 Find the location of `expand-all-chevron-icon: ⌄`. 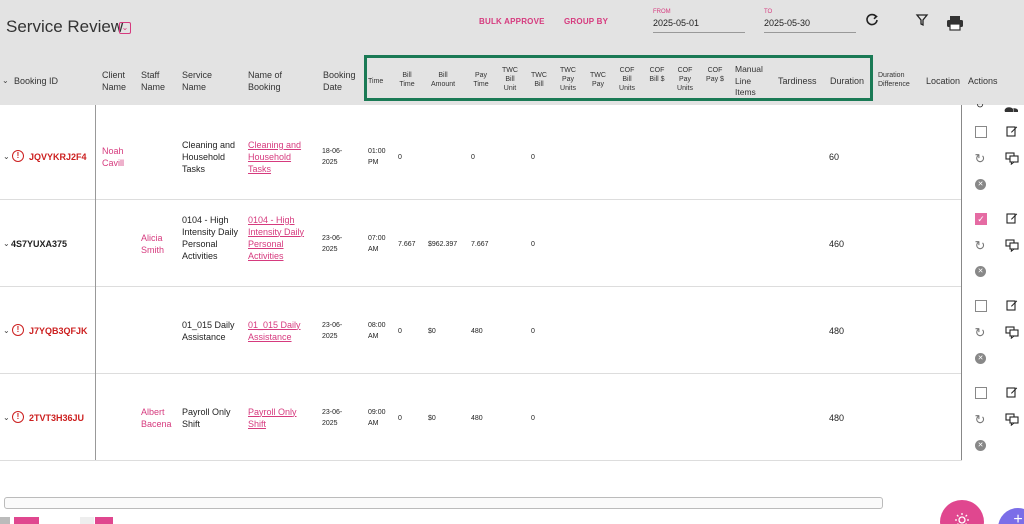

expand-all-chevron-icon: ⌄ is located at coordinates (5, 80).